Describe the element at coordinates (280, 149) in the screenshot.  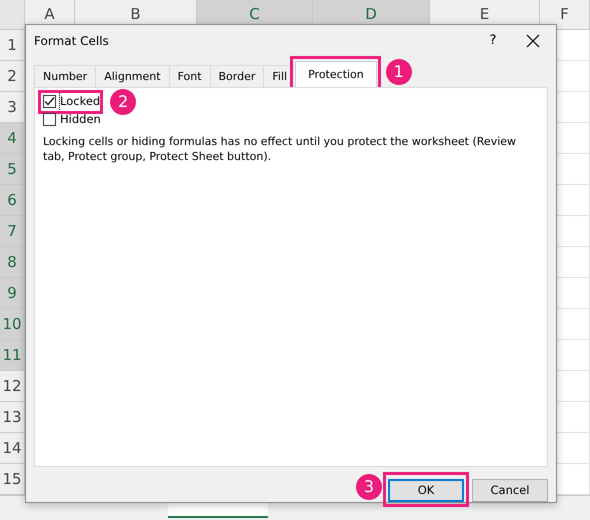
I see `protection-note: Locking cells or hiding formulas has no effect until you protect the worksheet (Review tab, Protect group, Protect Sheet button).` at that location.